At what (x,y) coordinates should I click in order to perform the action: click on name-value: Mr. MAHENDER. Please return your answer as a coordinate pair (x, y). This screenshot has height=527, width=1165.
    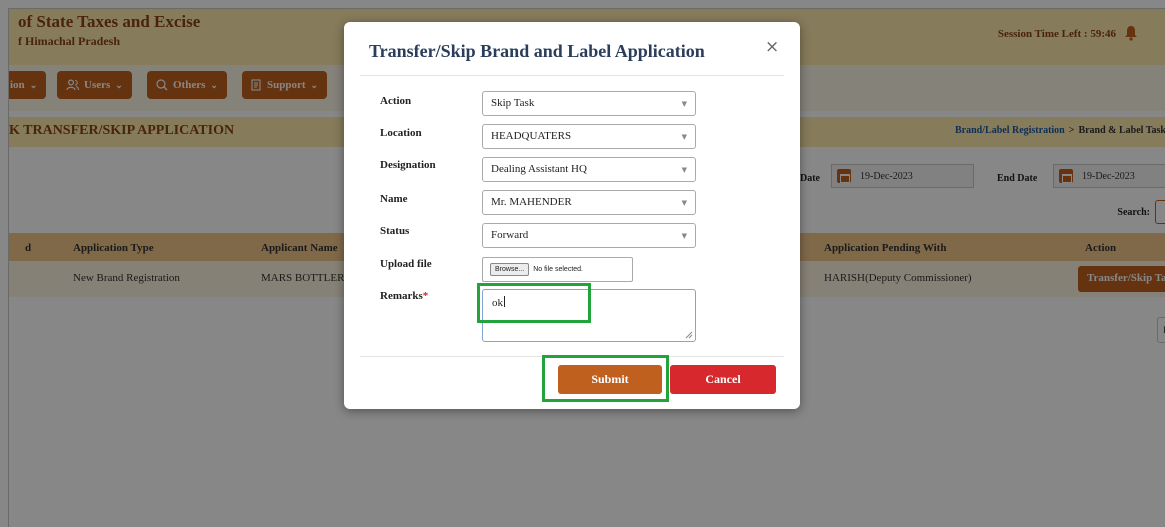
    Looking at the image, I should click on (531, 202).